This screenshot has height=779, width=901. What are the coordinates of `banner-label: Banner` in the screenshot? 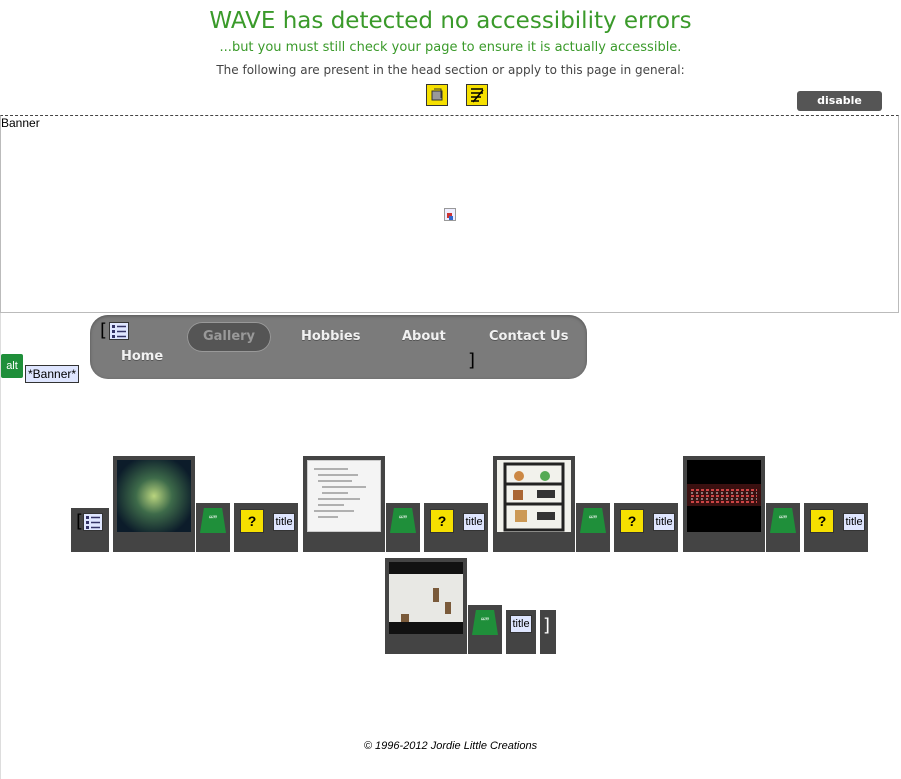 It's located at (20, 123).